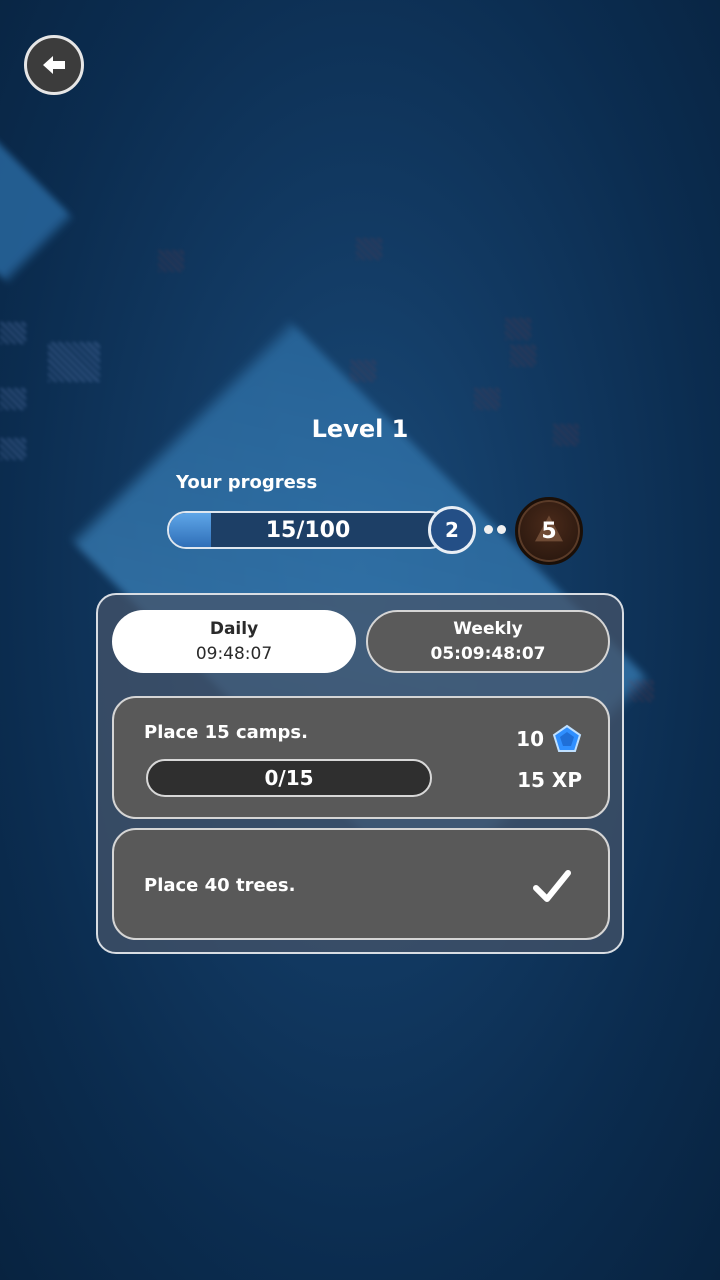  I want to click on mission-description: Place 15 camps., so click(226, 732).